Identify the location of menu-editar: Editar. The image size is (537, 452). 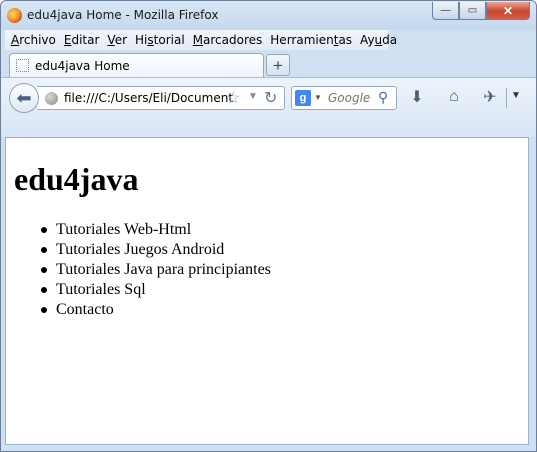
(83, 40).